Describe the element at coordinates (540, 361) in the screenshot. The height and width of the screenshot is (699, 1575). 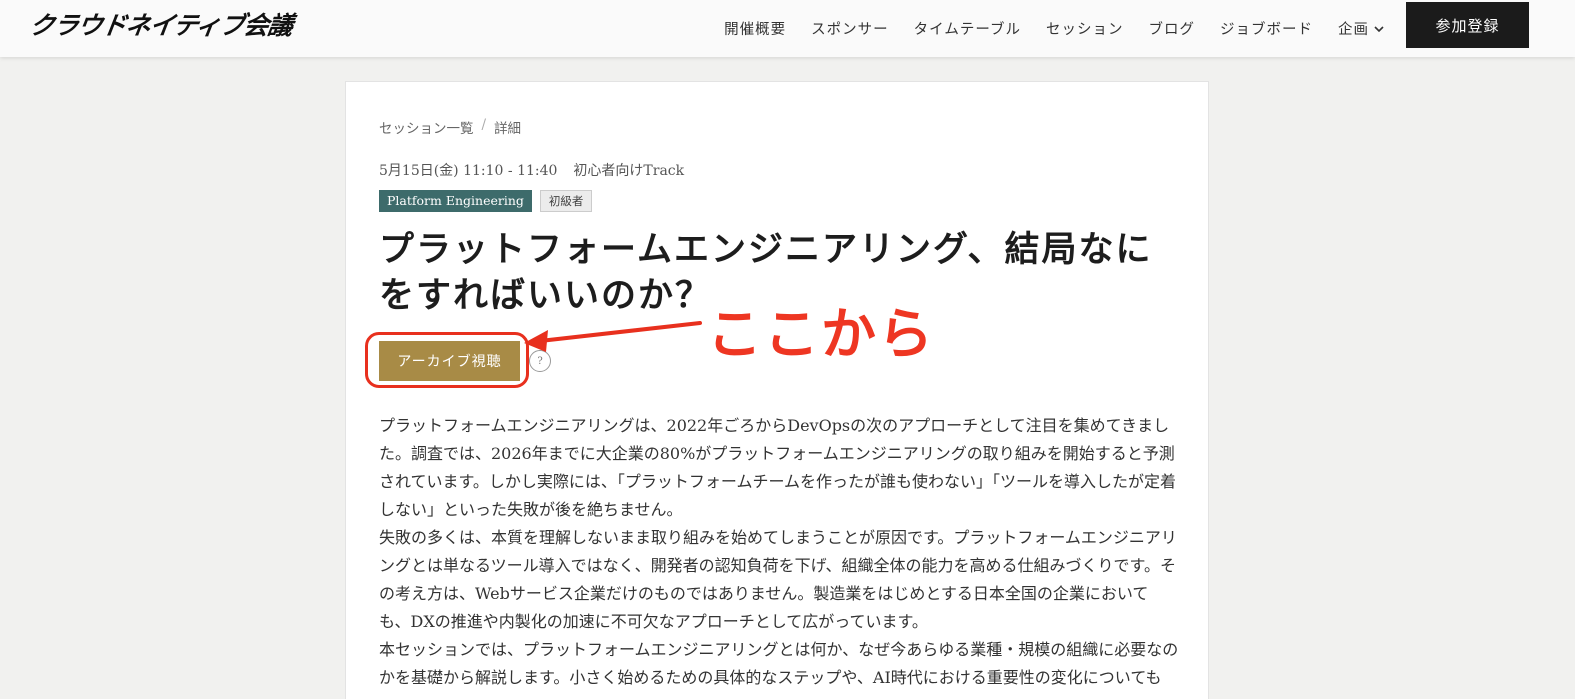
I see `help-icon: ?` at that location.